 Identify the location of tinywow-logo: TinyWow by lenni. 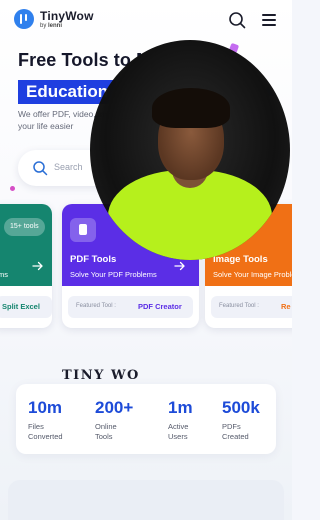
(54, 19).